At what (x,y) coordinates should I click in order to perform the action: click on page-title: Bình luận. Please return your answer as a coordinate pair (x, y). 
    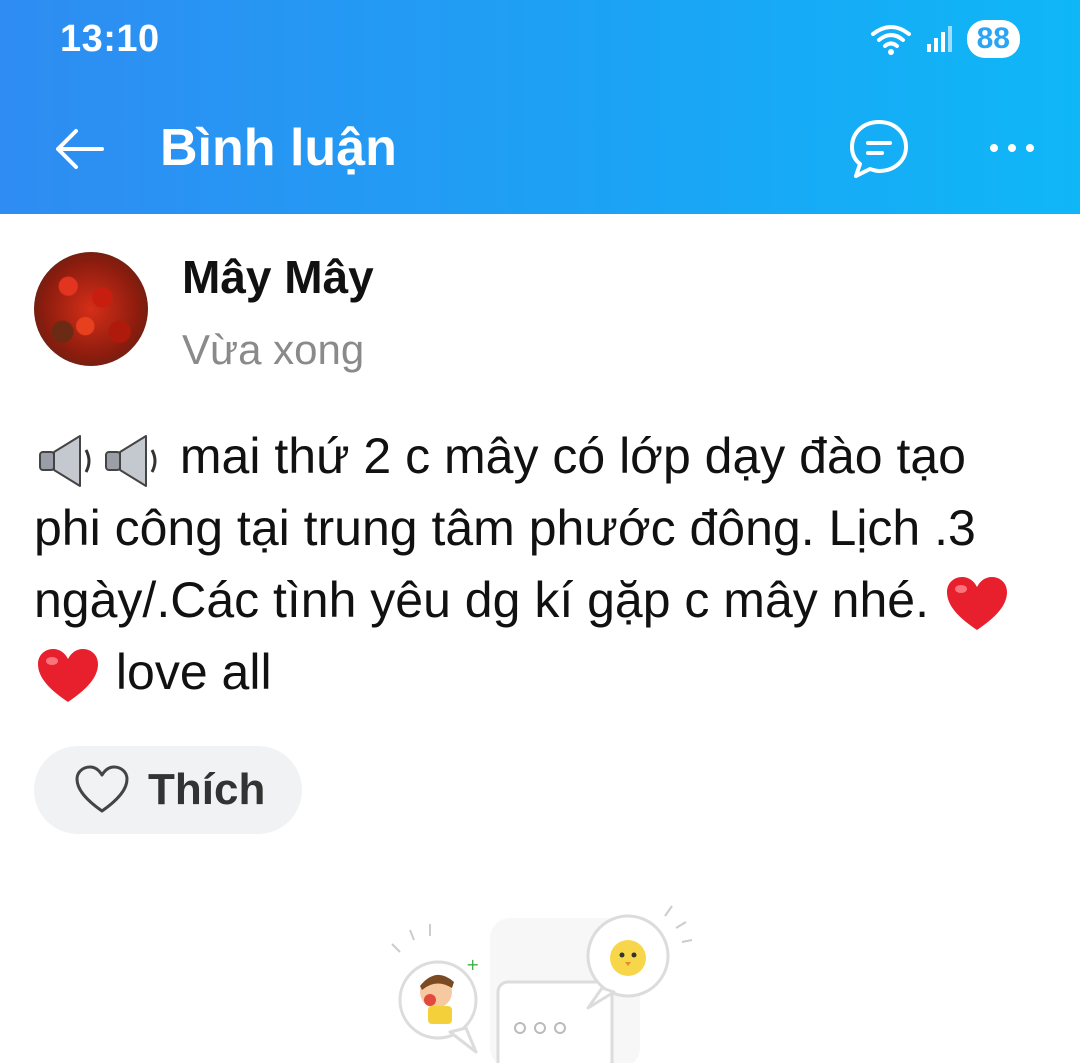
    Looking at the image, I should click on (278, 148).